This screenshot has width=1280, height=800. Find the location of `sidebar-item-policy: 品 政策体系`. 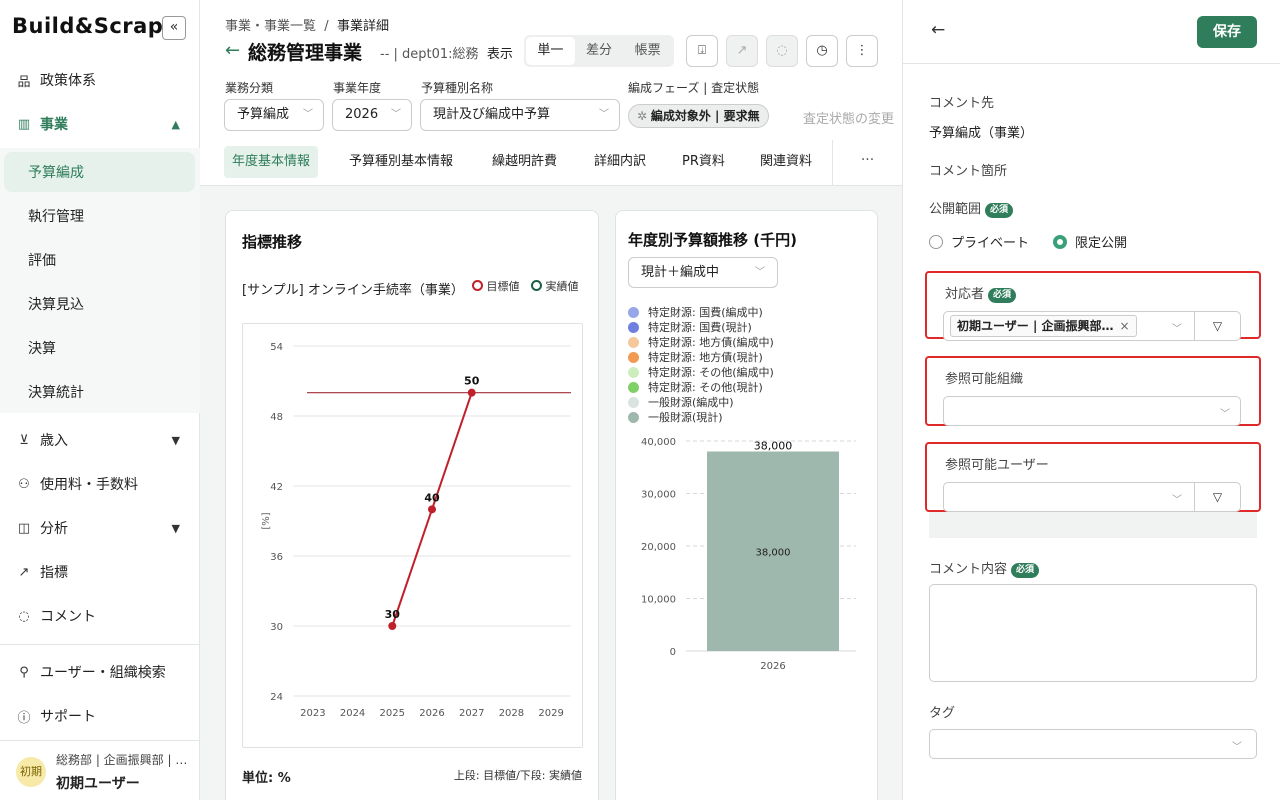

sidebar-item-policy: 品 政策体系 is located at coordinates (100, 80).